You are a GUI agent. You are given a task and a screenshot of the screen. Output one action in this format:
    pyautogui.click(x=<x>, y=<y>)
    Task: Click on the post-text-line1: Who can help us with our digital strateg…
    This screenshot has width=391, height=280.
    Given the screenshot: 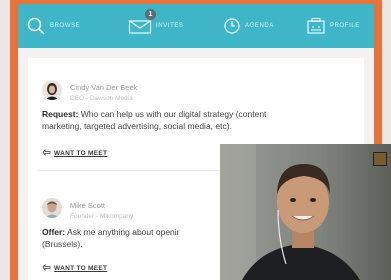 What is the action you would take?
    pyautogui.click(x=172, y=114)
    